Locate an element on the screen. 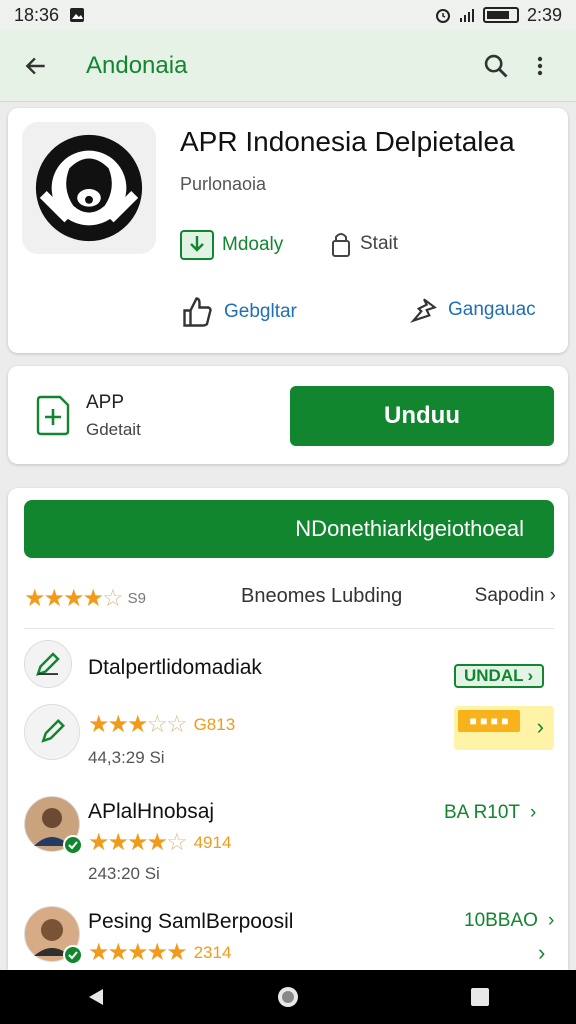 The image size is (576, 1024). chip-stait-label: Stait is located at coordinates (379, 243).